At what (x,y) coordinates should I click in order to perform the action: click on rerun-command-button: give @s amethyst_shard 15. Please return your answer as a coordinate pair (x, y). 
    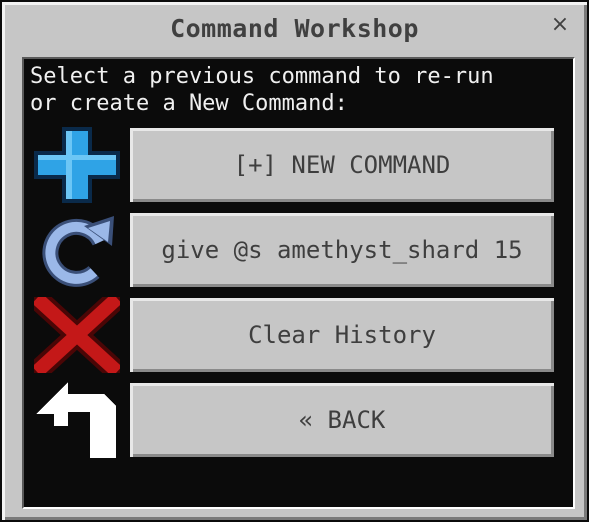
    Looking at the image, I should click on (342, 250).